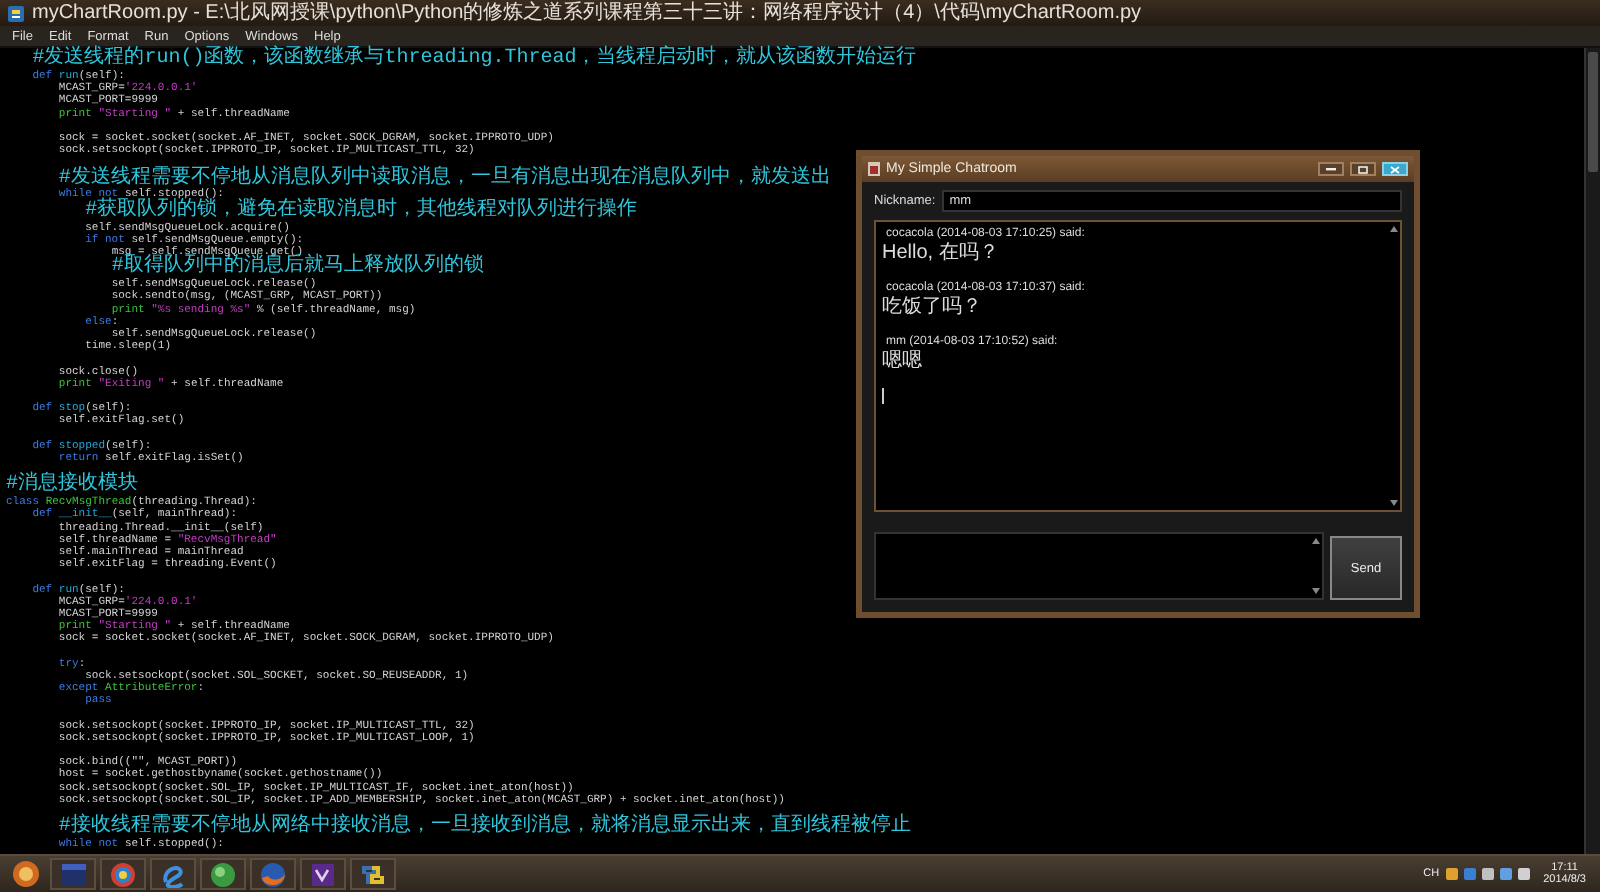 The image size is (1600, 892). I want to click on message-text: Hello, 在吗？, so click(941, 253).